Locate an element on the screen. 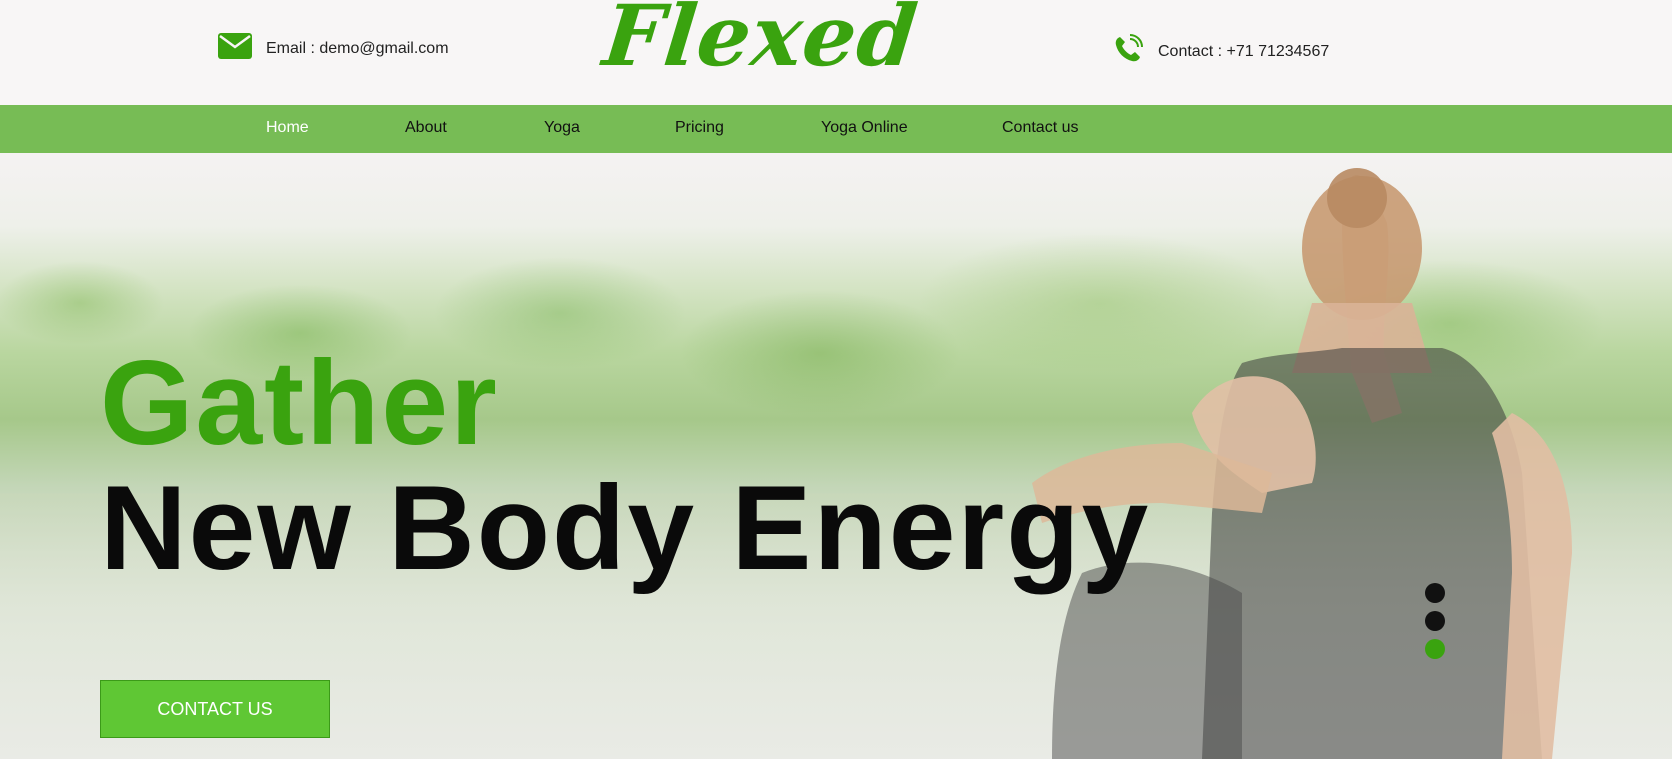 The height and width of the screenshot is (759, 1672). nav-item-pricing: Pricing is located at coordinates (699, 128).